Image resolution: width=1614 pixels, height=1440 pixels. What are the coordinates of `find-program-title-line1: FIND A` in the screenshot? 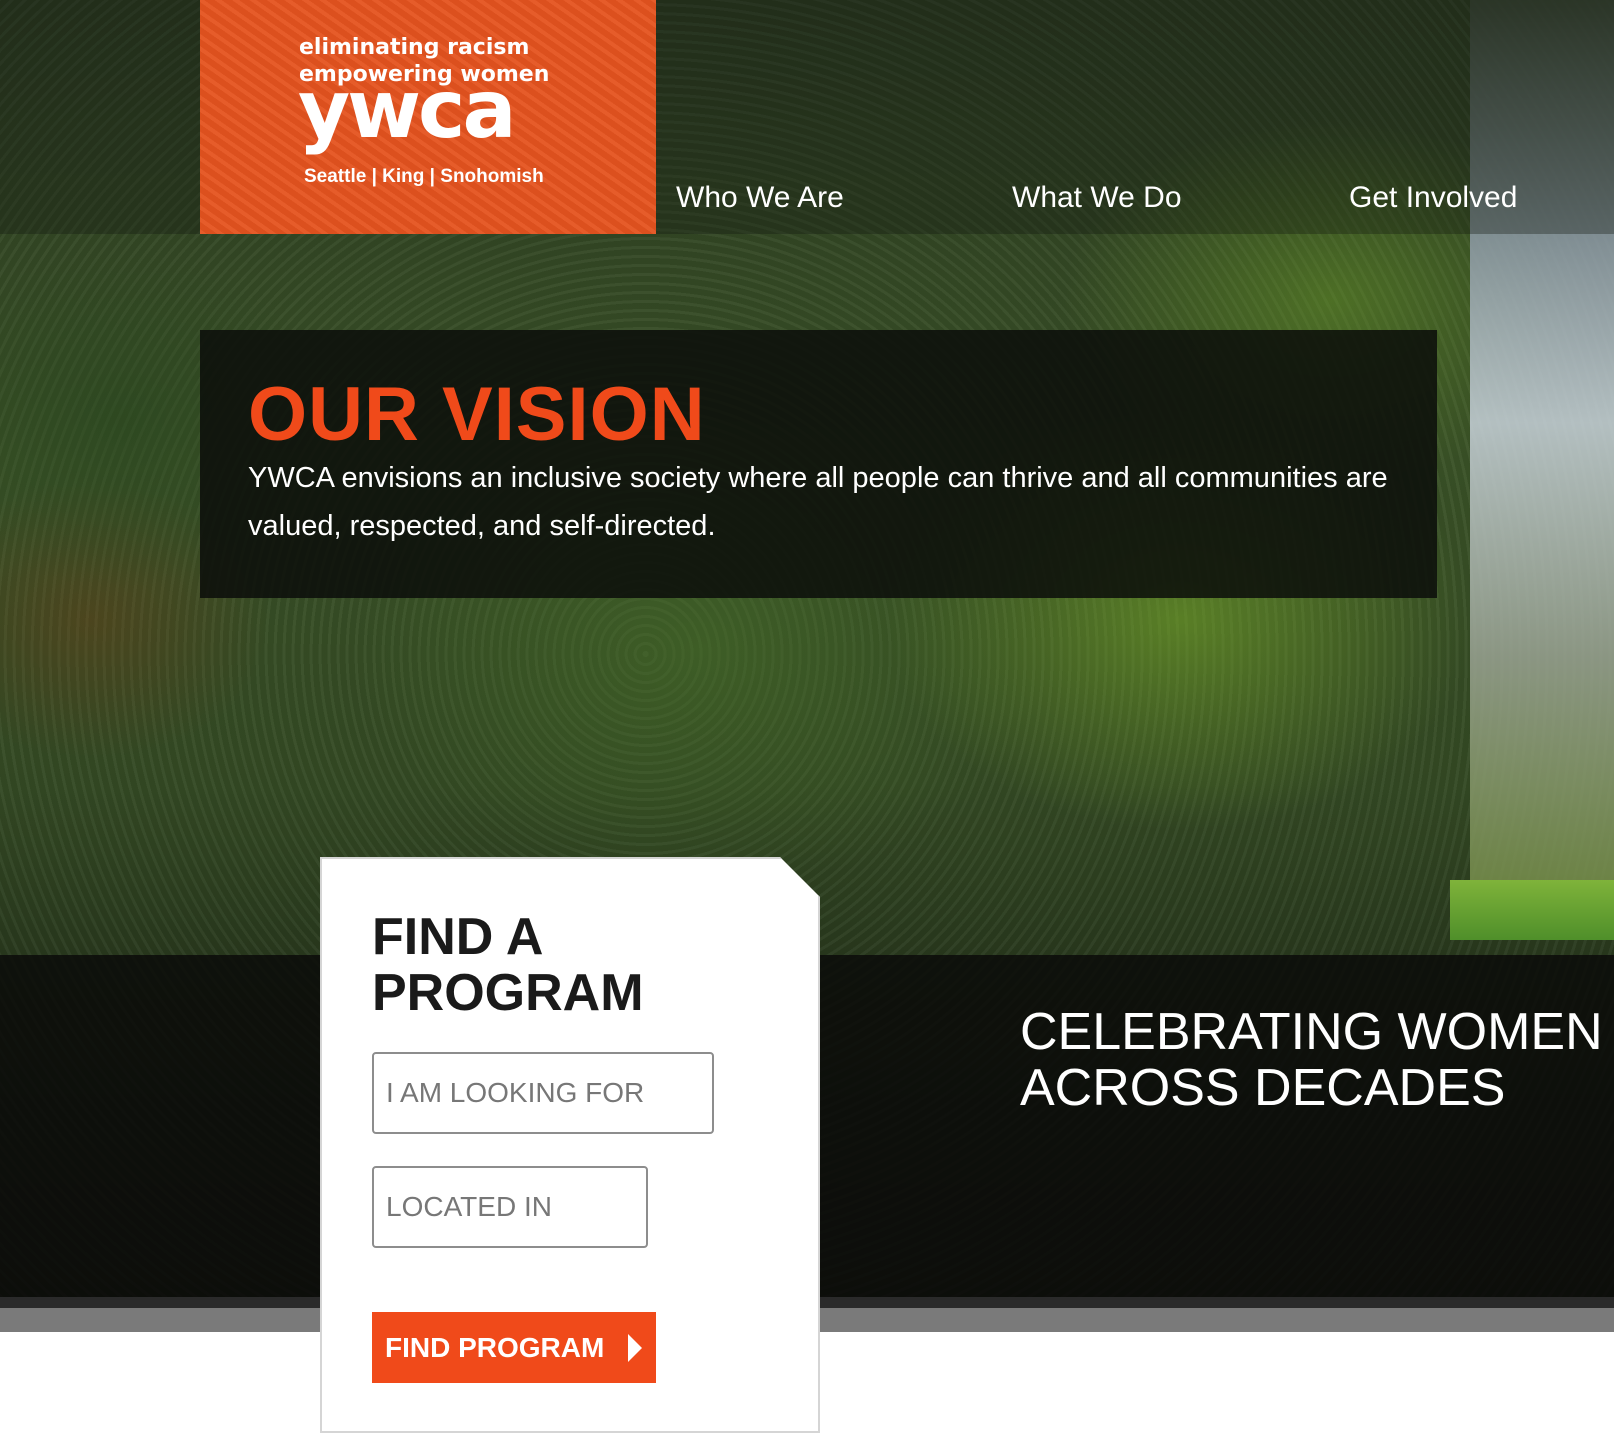 It's located at (458, 937).